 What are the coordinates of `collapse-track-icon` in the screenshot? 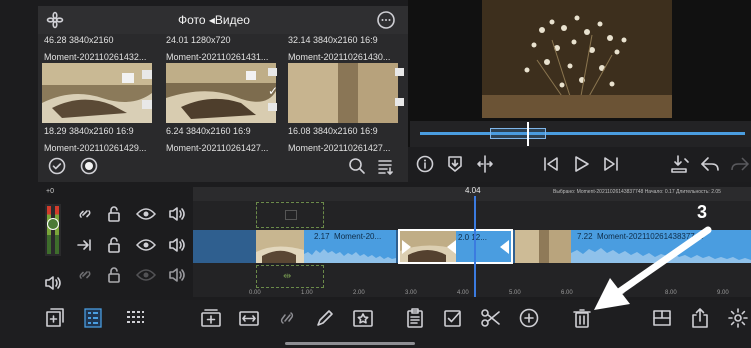 It's located at (85, 245).